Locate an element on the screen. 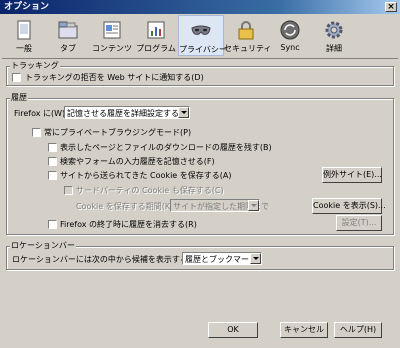 This screenshot has width=400, height=348. remember-search-label: 検索やフォームの入力履歴を記憶させる(F) is located at coordinates (137, 161).